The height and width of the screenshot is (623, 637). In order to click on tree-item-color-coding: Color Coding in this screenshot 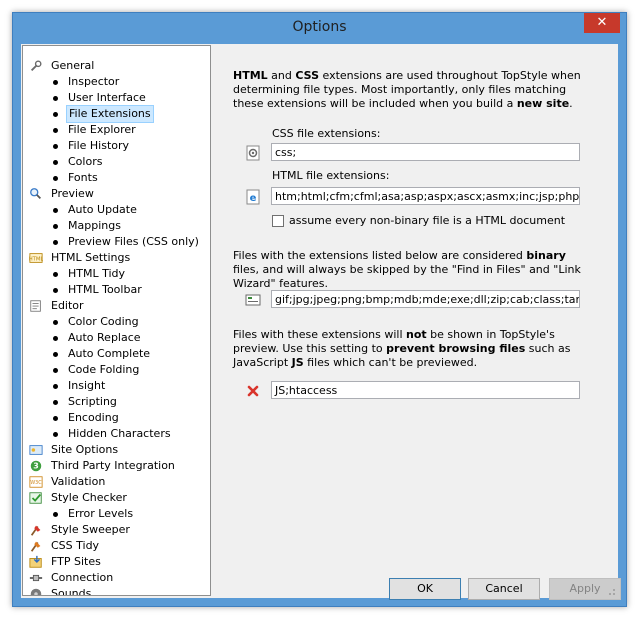, I will do `click(116, 322)`.